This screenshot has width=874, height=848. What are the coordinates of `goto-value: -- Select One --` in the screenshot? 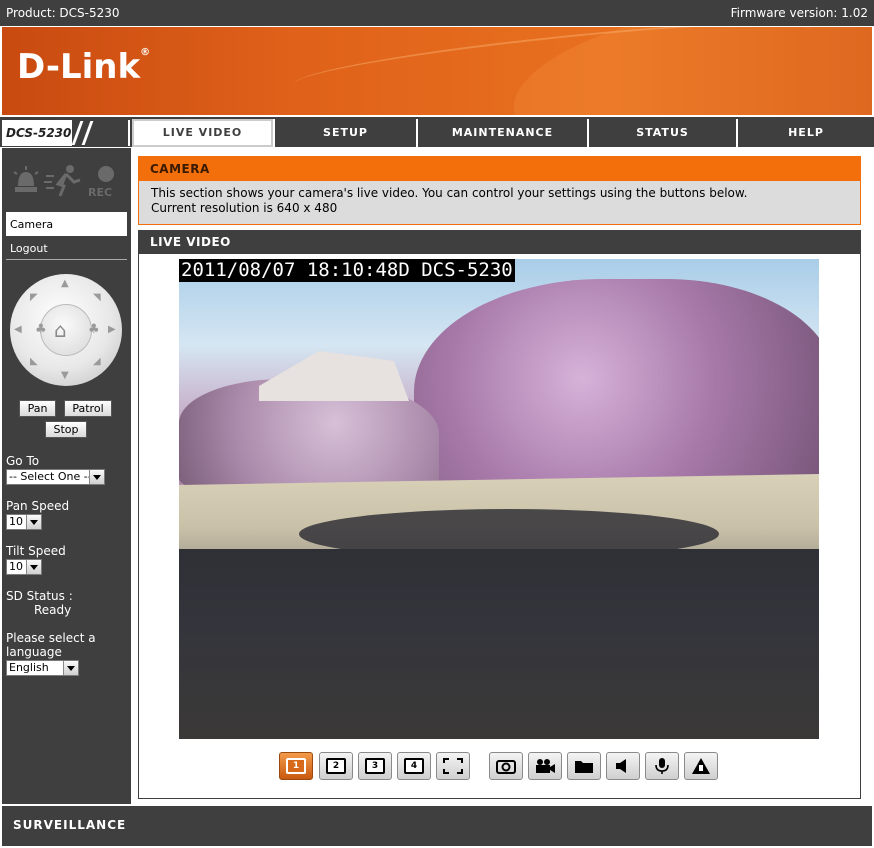 It's located at (50, 476).